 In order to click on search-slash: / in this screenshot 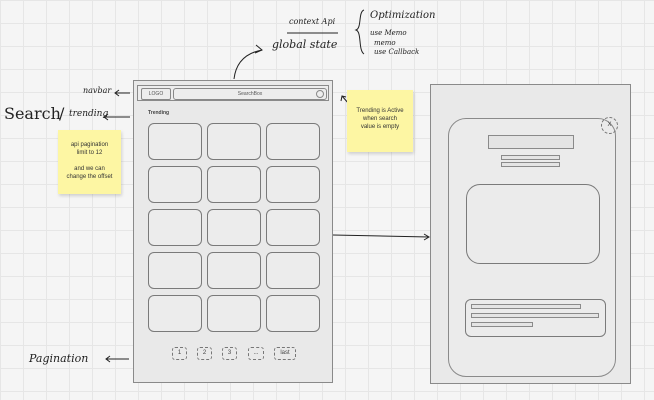, I will do `click(62, 113)`.